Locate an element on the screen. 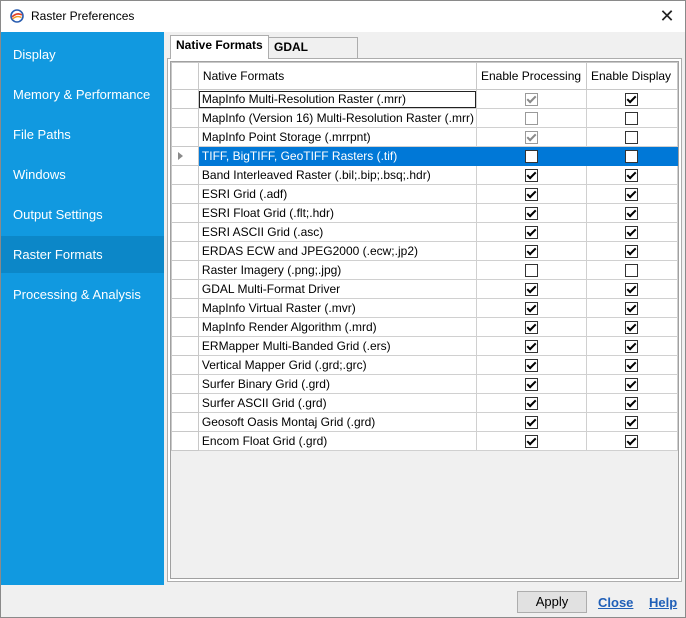  format-name-cell: Geosoft Oasis Montaj Grid (.grd) is located at coordinates (337, 422).